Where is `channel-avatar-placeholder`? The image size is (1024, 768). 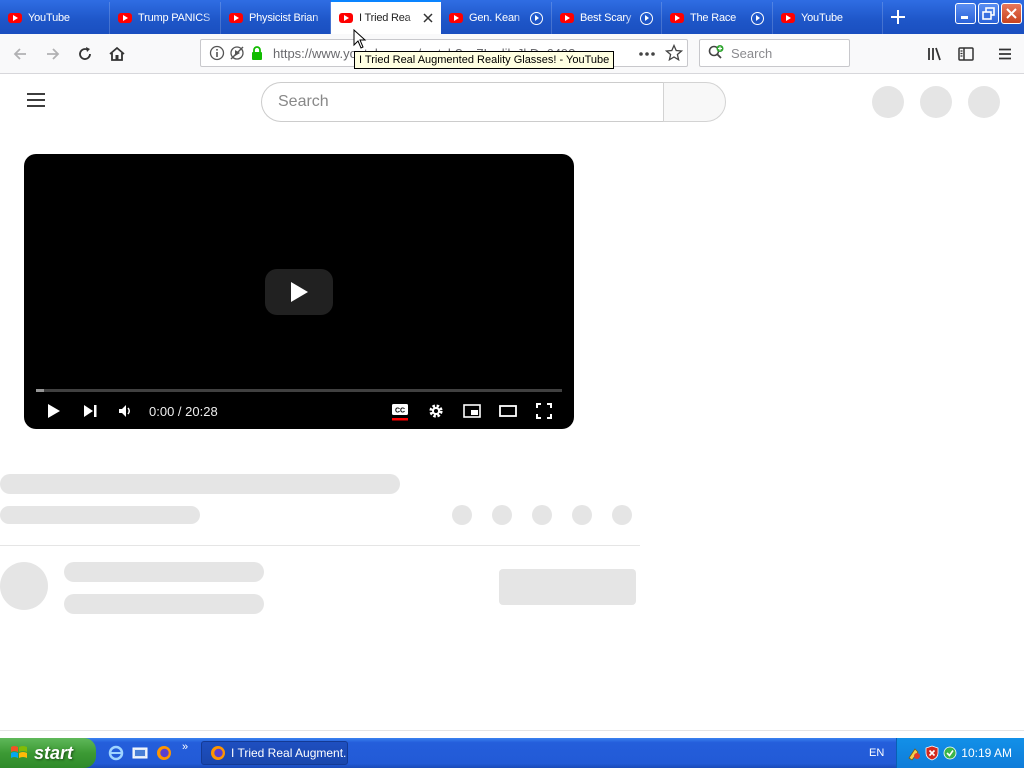
channel-avatar-placeholder is located at coordinates (24, 586).